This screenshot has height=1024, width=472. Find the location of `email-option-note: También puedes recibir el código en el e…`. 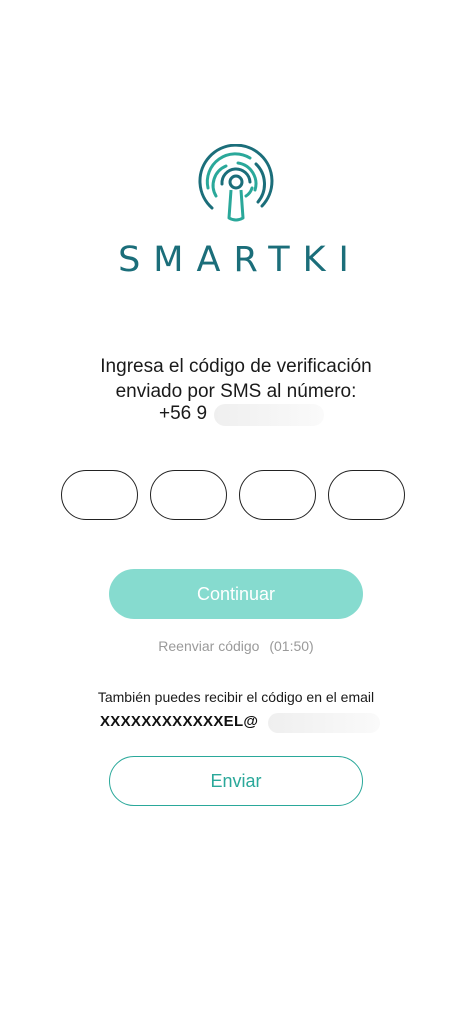

email-option-note: También puedes recibir el código en el e… is located at coordinates (236, 697).